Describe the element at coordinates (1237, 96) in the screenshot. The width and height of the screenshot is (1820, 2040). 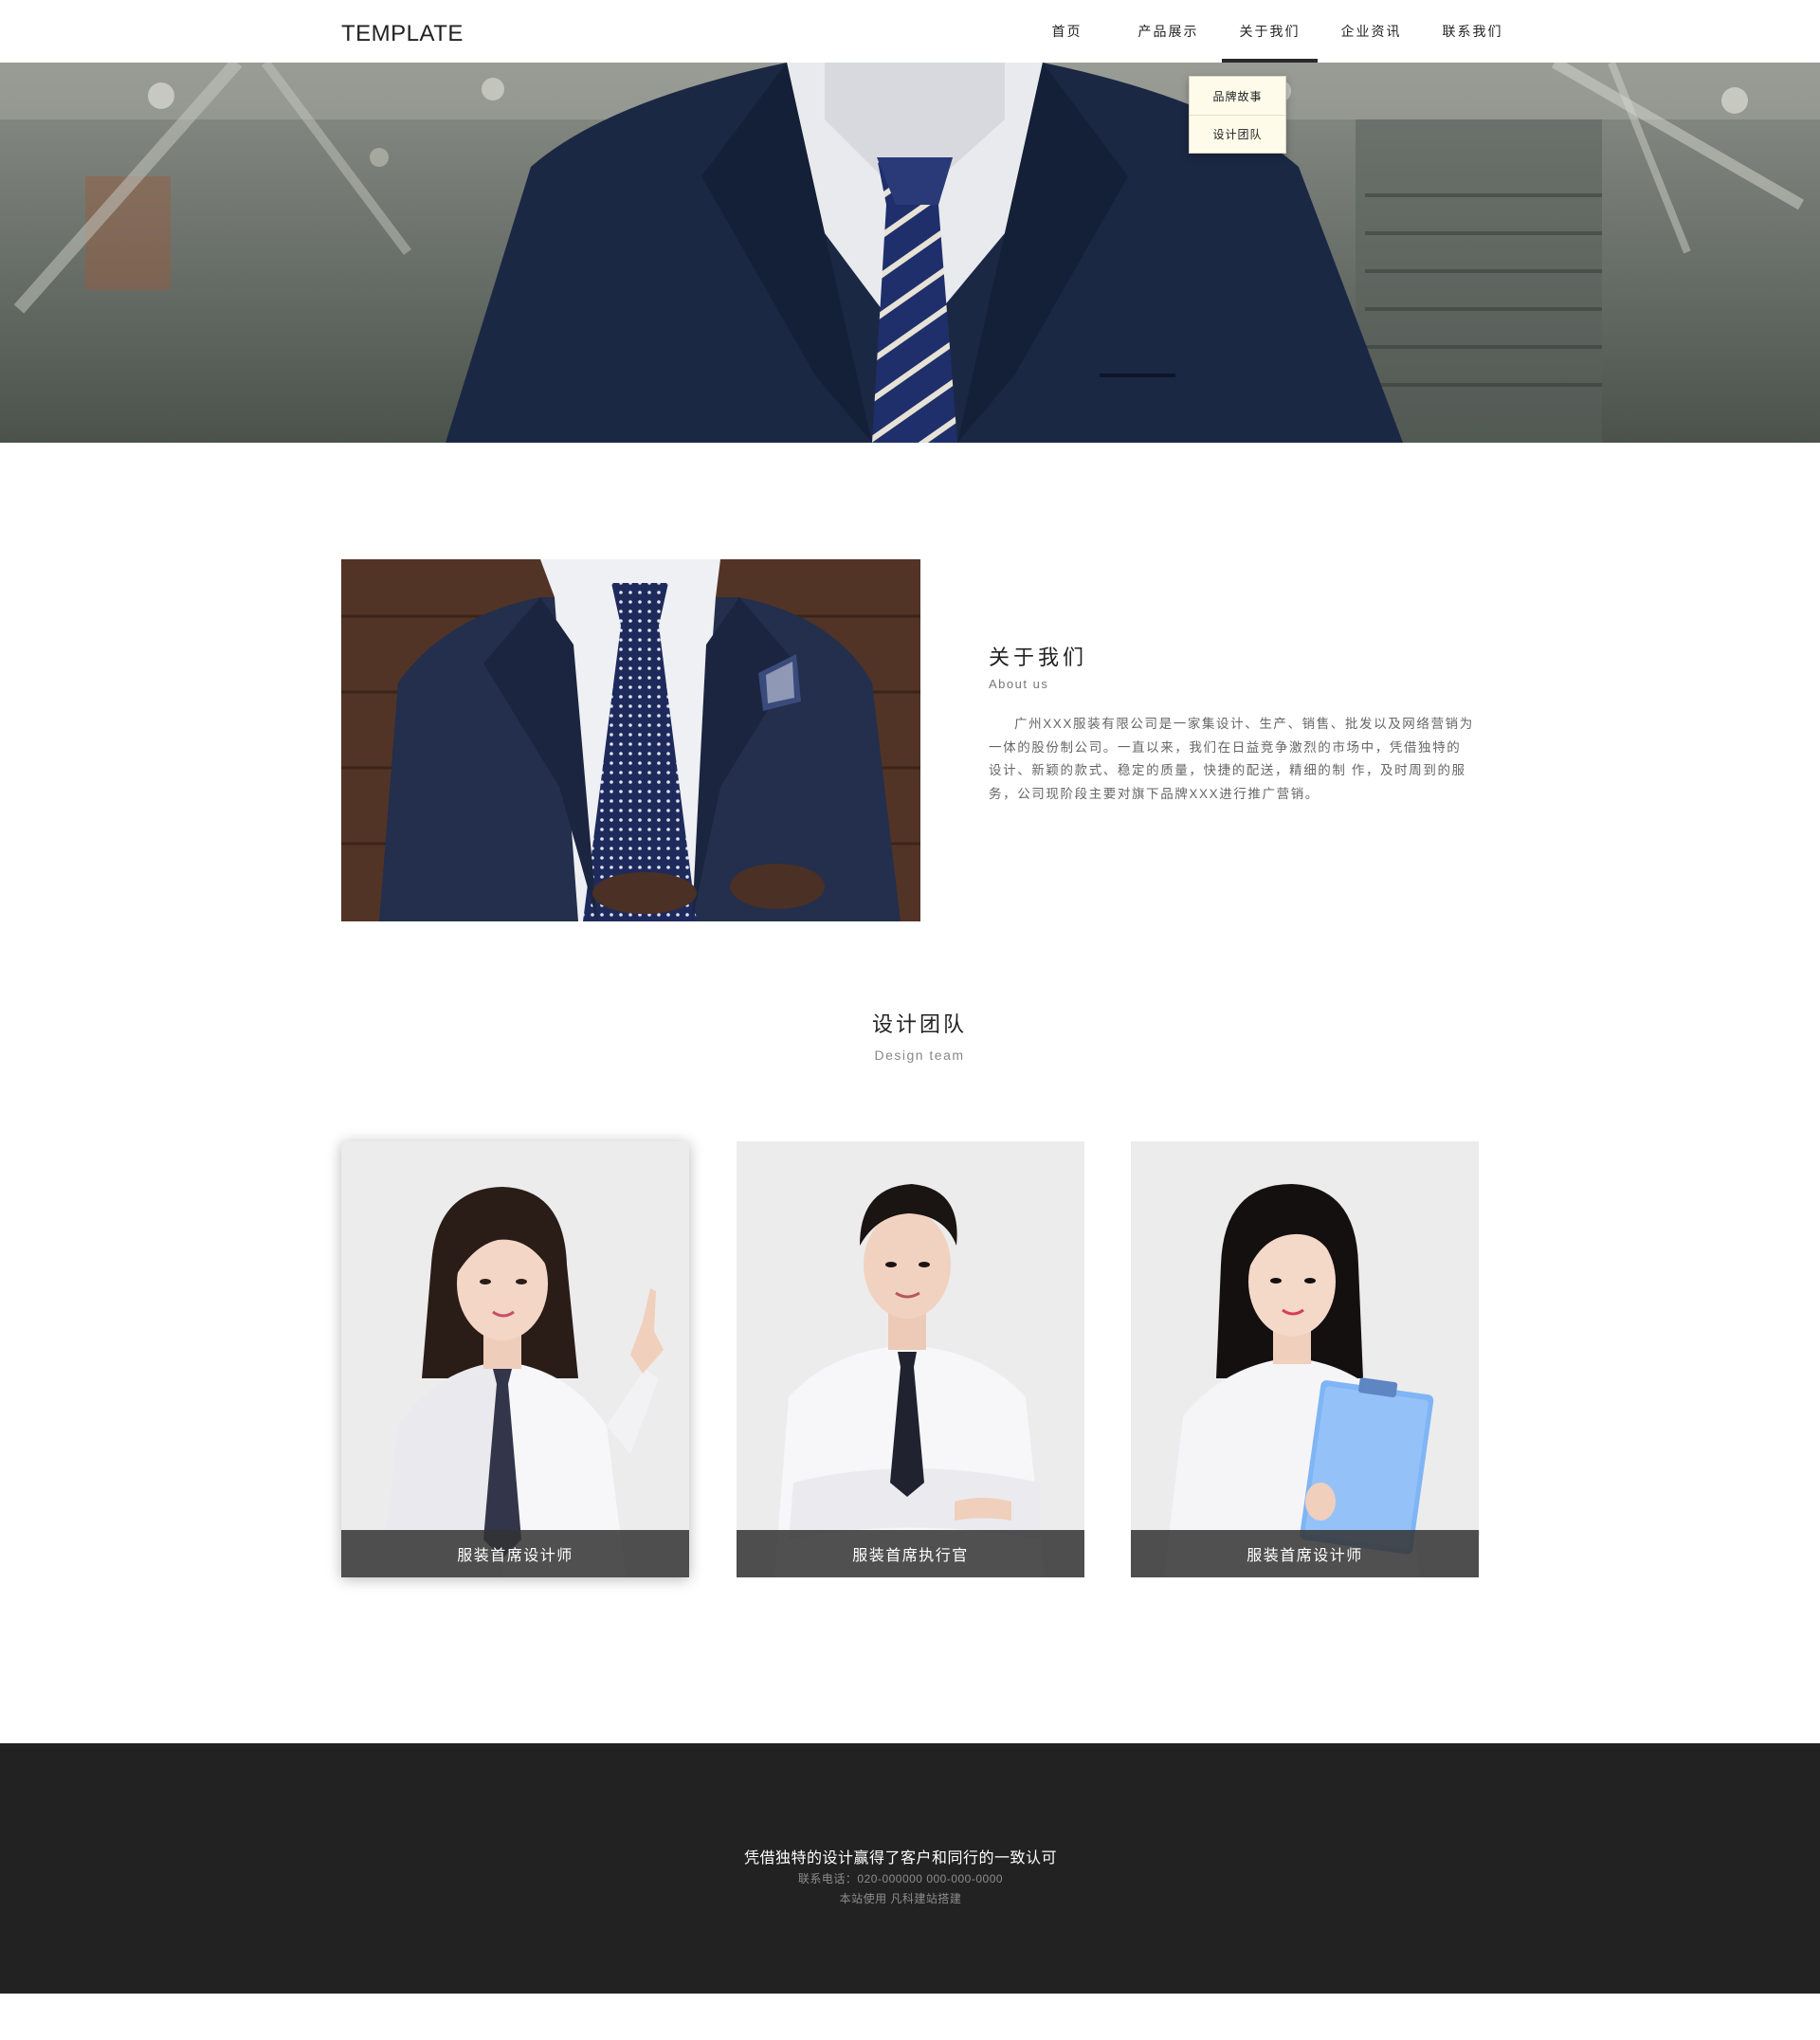
I see `dropdown-item-brand-story: 品牌故事` at that location.